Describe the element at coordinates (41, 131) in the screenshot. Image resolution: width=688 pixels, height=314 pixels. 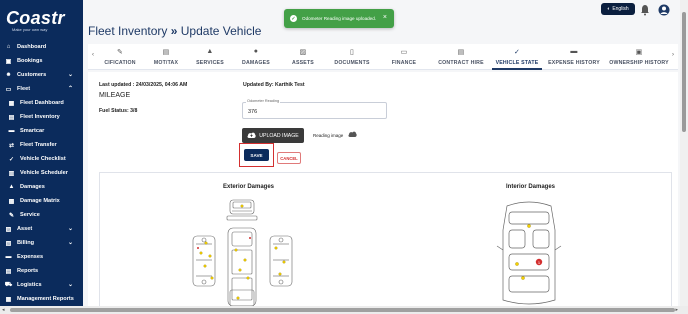
I see `sidebar-item: ▬ Smartcar` at that location.